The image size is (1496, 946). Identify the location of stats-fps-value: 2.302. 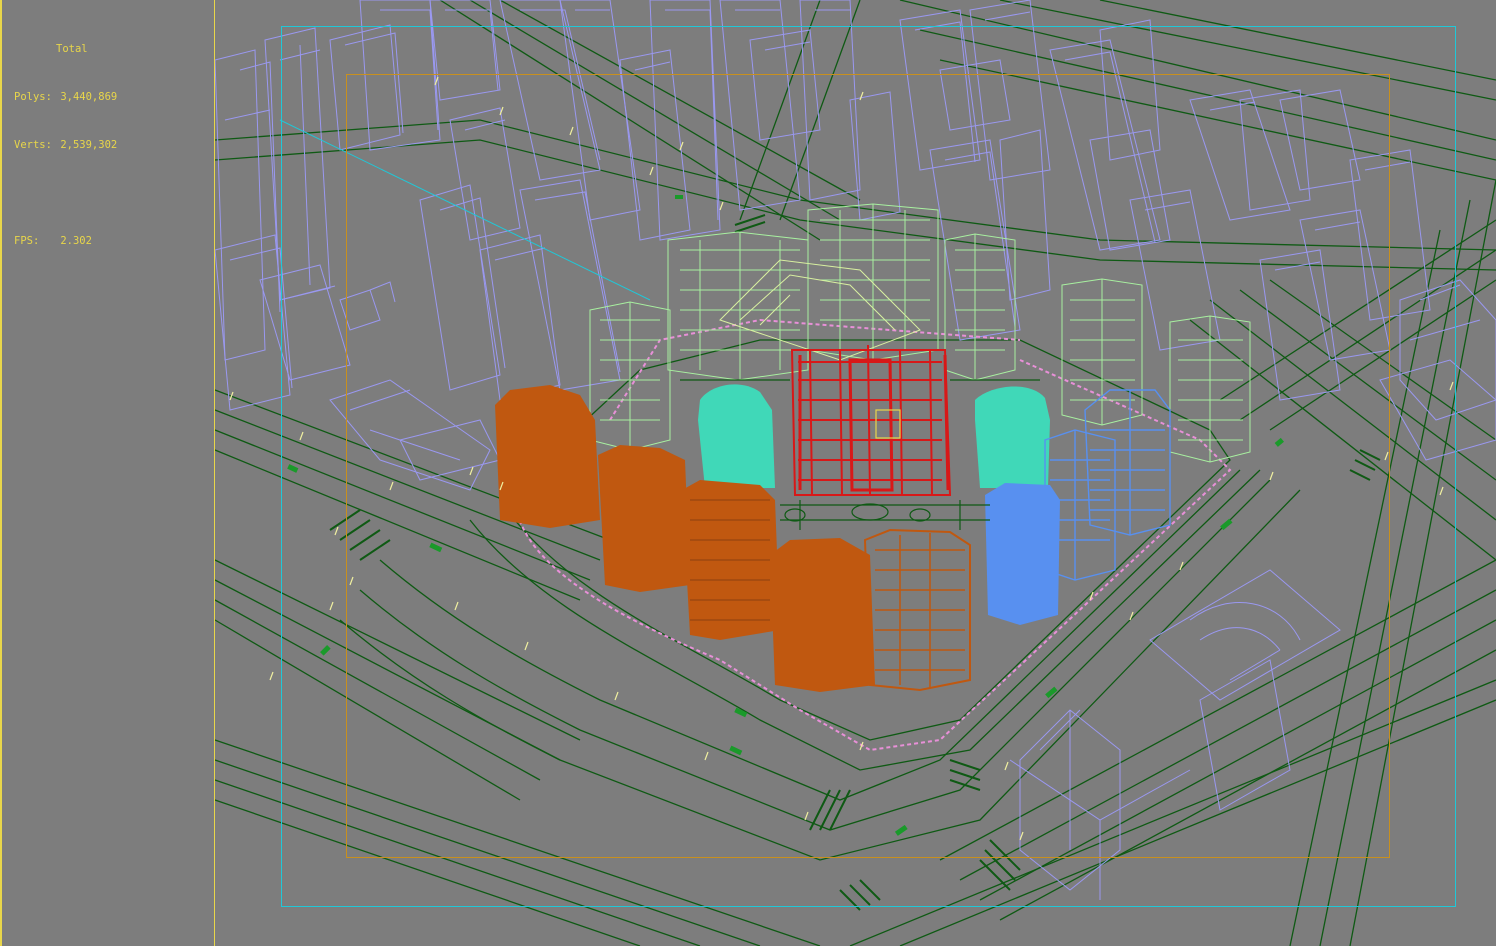
(76, 241).